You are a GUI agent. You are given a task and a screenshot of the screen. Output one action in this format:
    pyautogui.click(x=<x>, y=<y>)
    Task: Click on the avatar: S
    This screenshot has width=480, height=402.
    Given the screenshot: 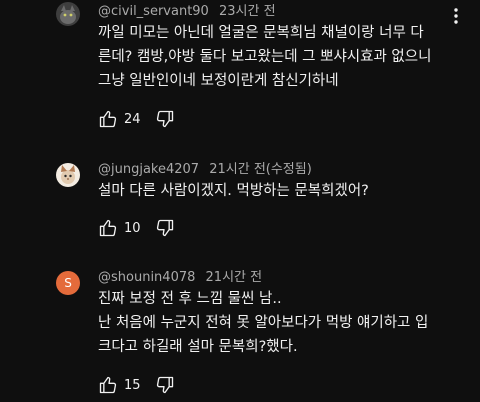 What is the action you would take?
    pyautogui.click(x=68, y=283)
    